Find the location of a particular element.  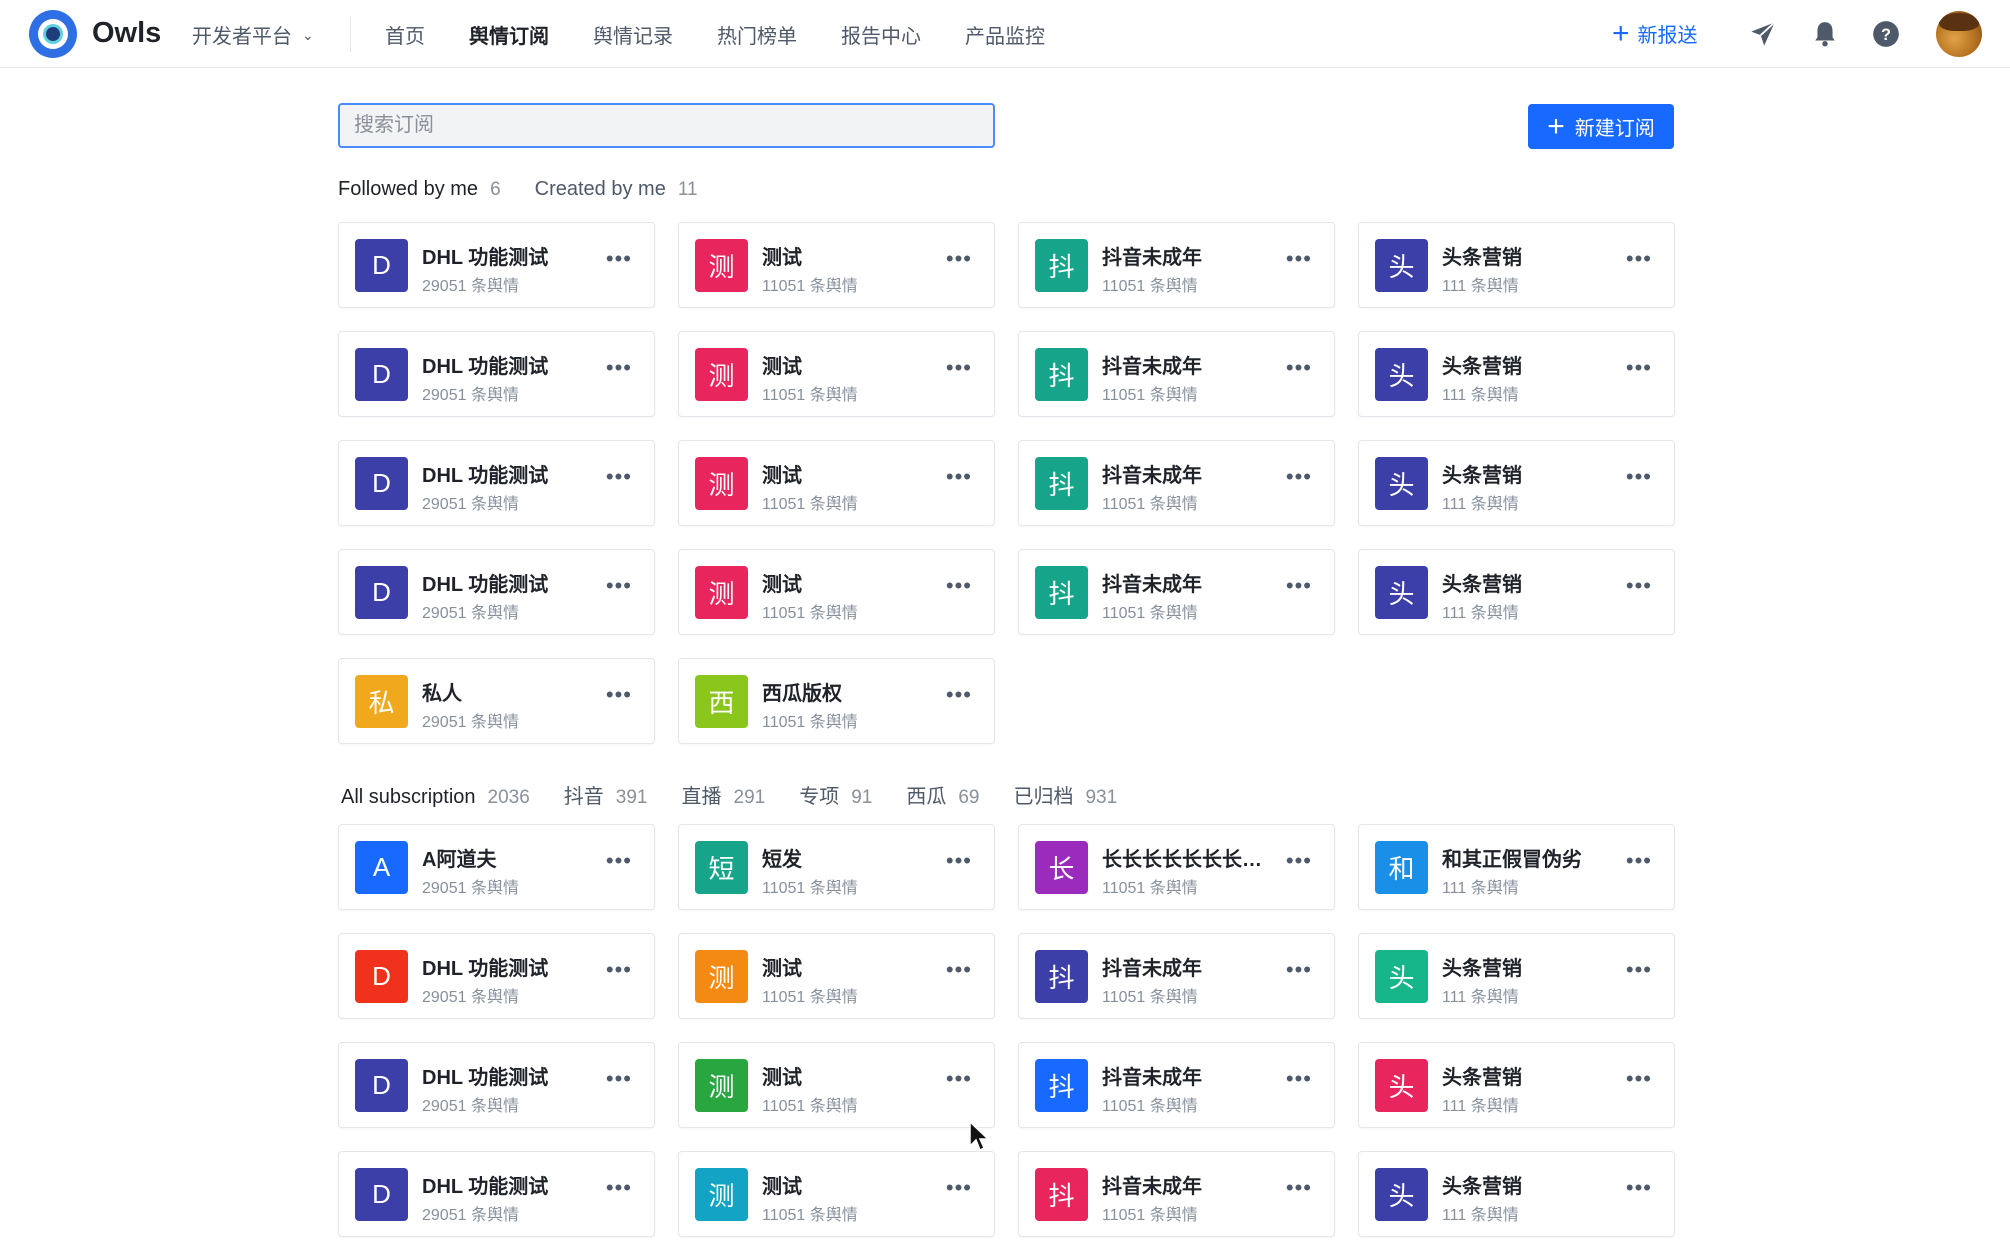

nav-item-subscriptions: 舆情订阅 is located at coordinates (509, 34).